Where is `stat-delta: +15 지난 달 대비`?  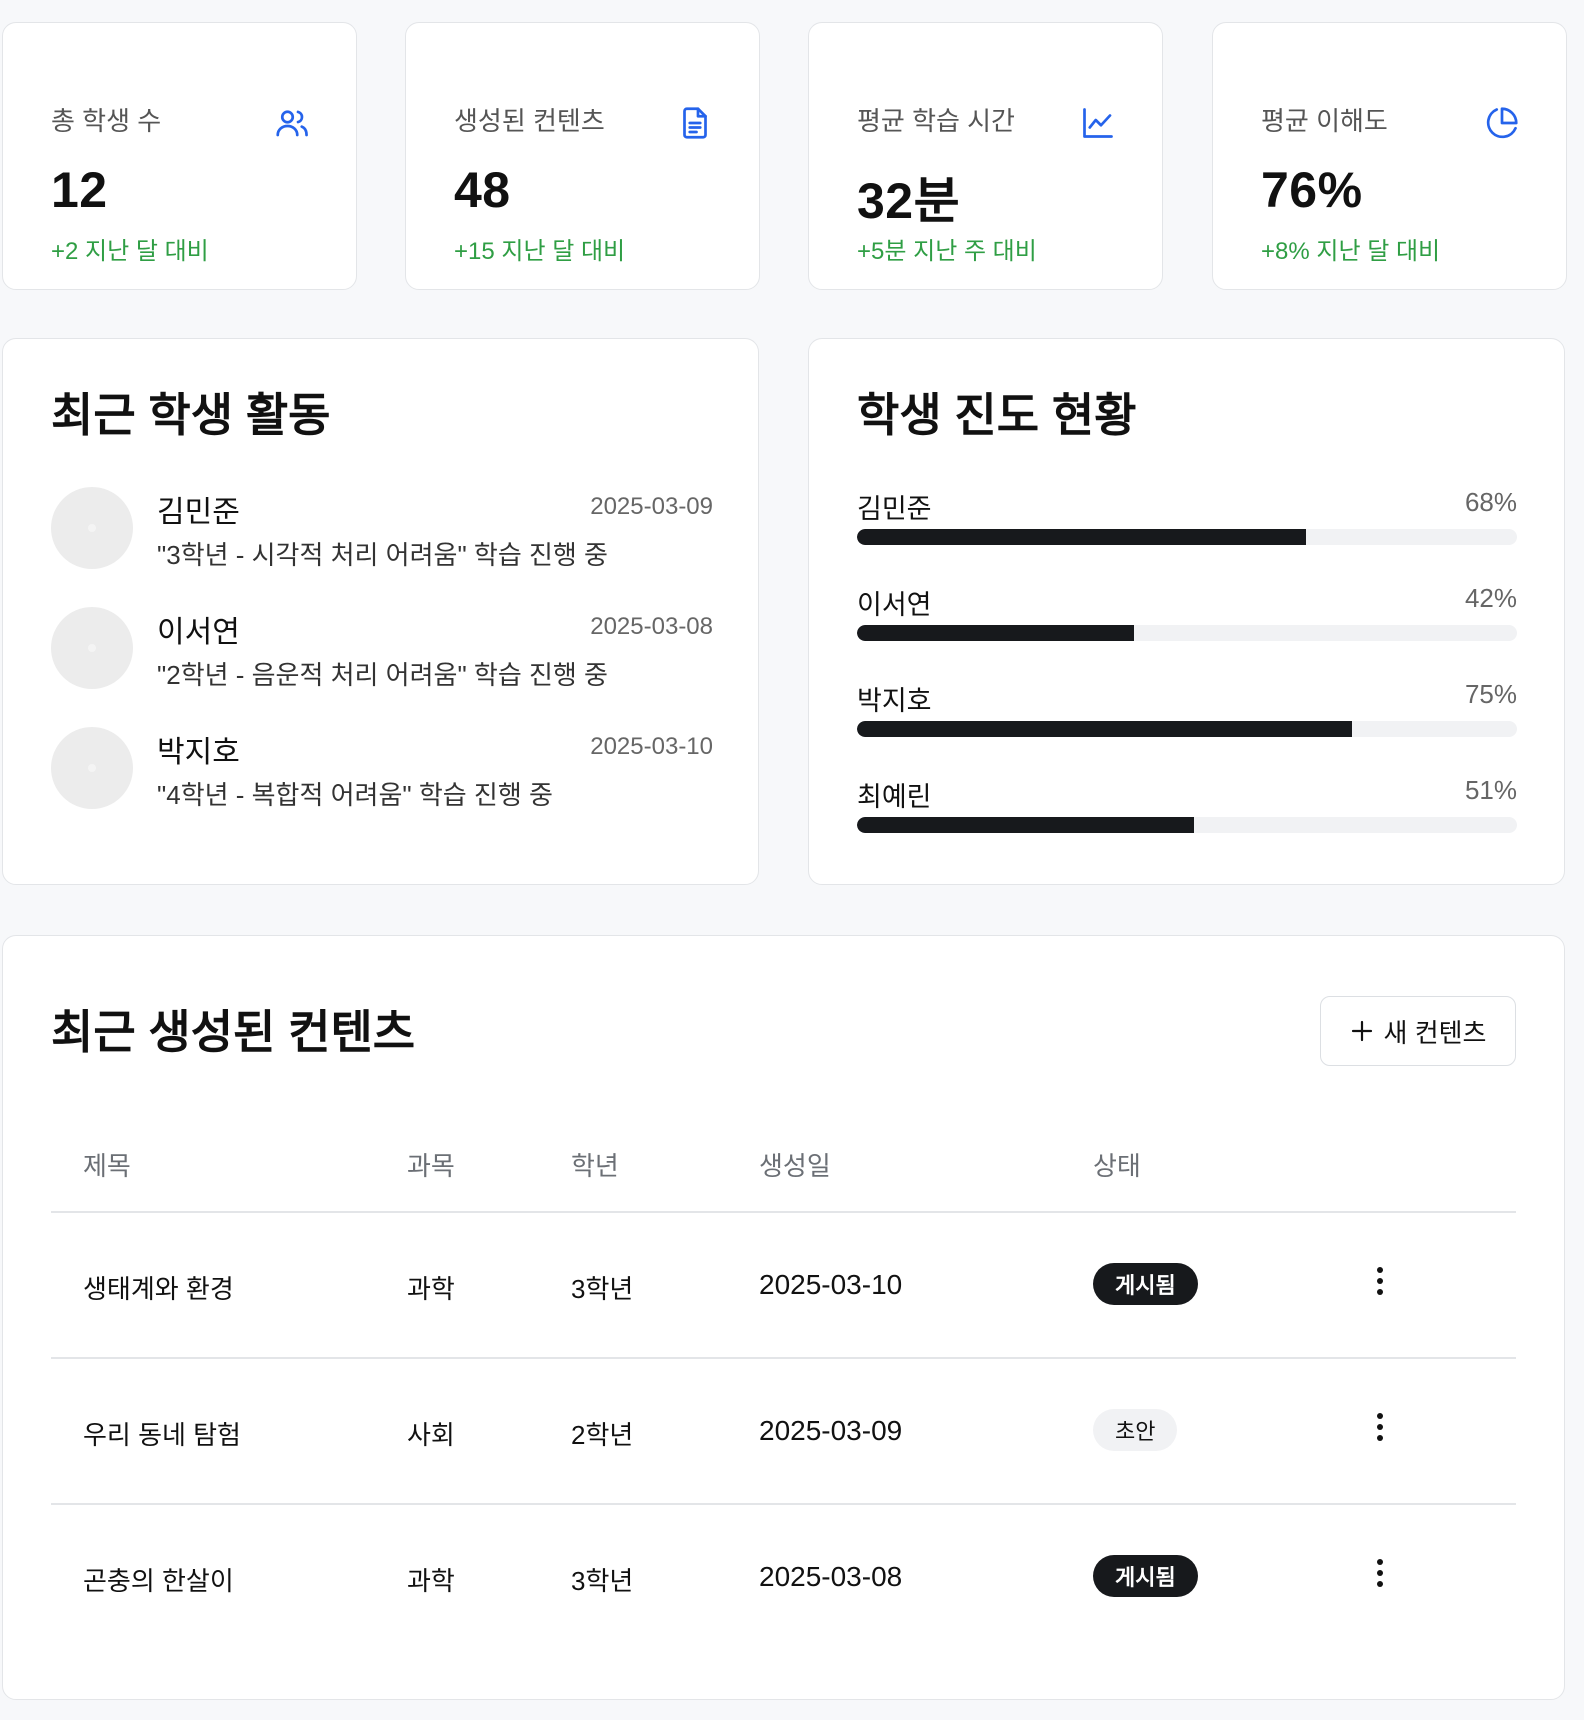 stat-delta: +15 지난 달 대비 is located at coordinates (540, 251).